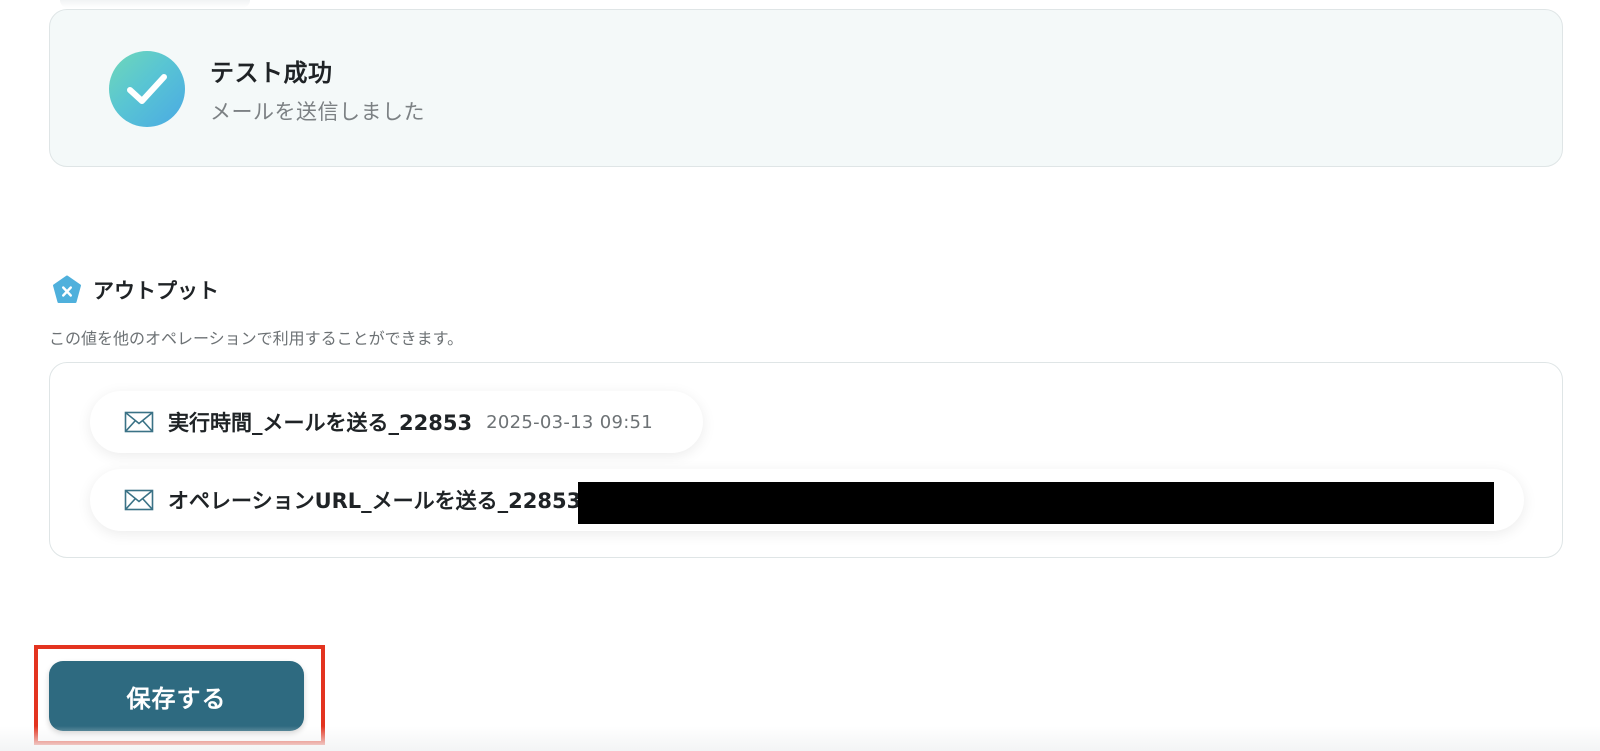  Describe the element at coordinates (375, 501) in the screenshot. I see `output-chip-label: オペレーションURL_メールを送る_22853` at that location.